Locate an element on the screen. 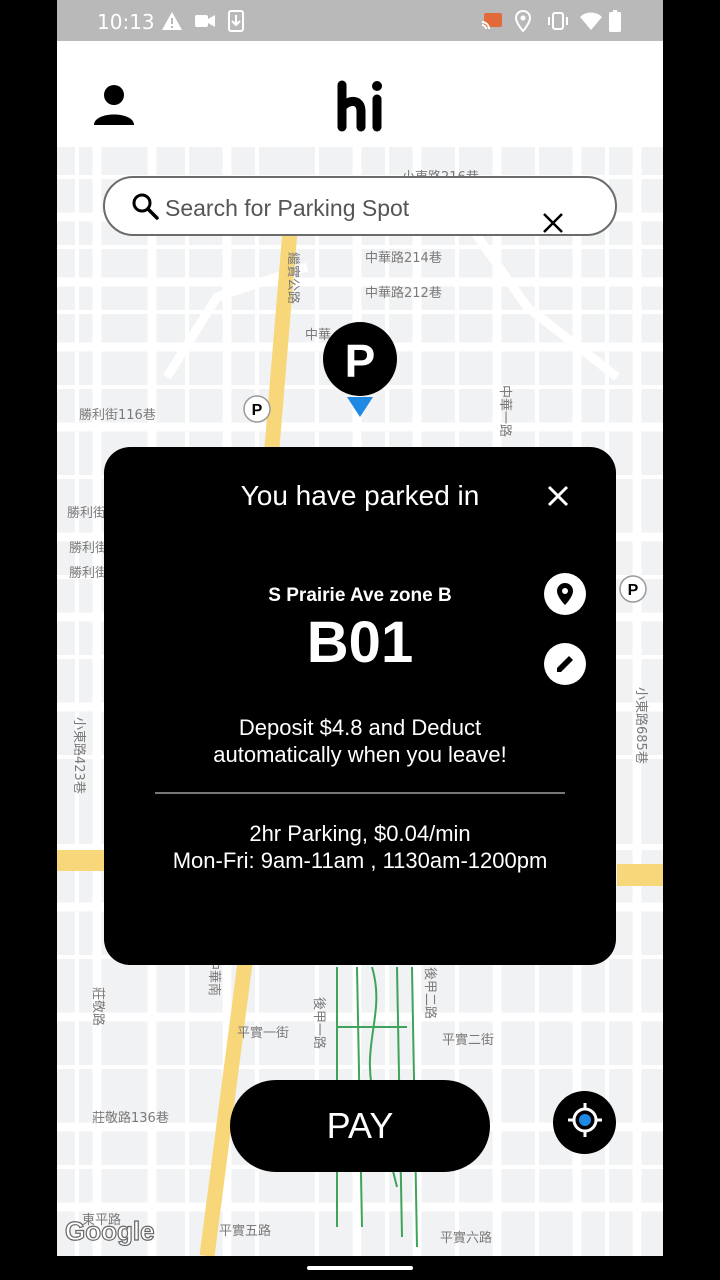  profile-icon is located at coordinates (114, 105).